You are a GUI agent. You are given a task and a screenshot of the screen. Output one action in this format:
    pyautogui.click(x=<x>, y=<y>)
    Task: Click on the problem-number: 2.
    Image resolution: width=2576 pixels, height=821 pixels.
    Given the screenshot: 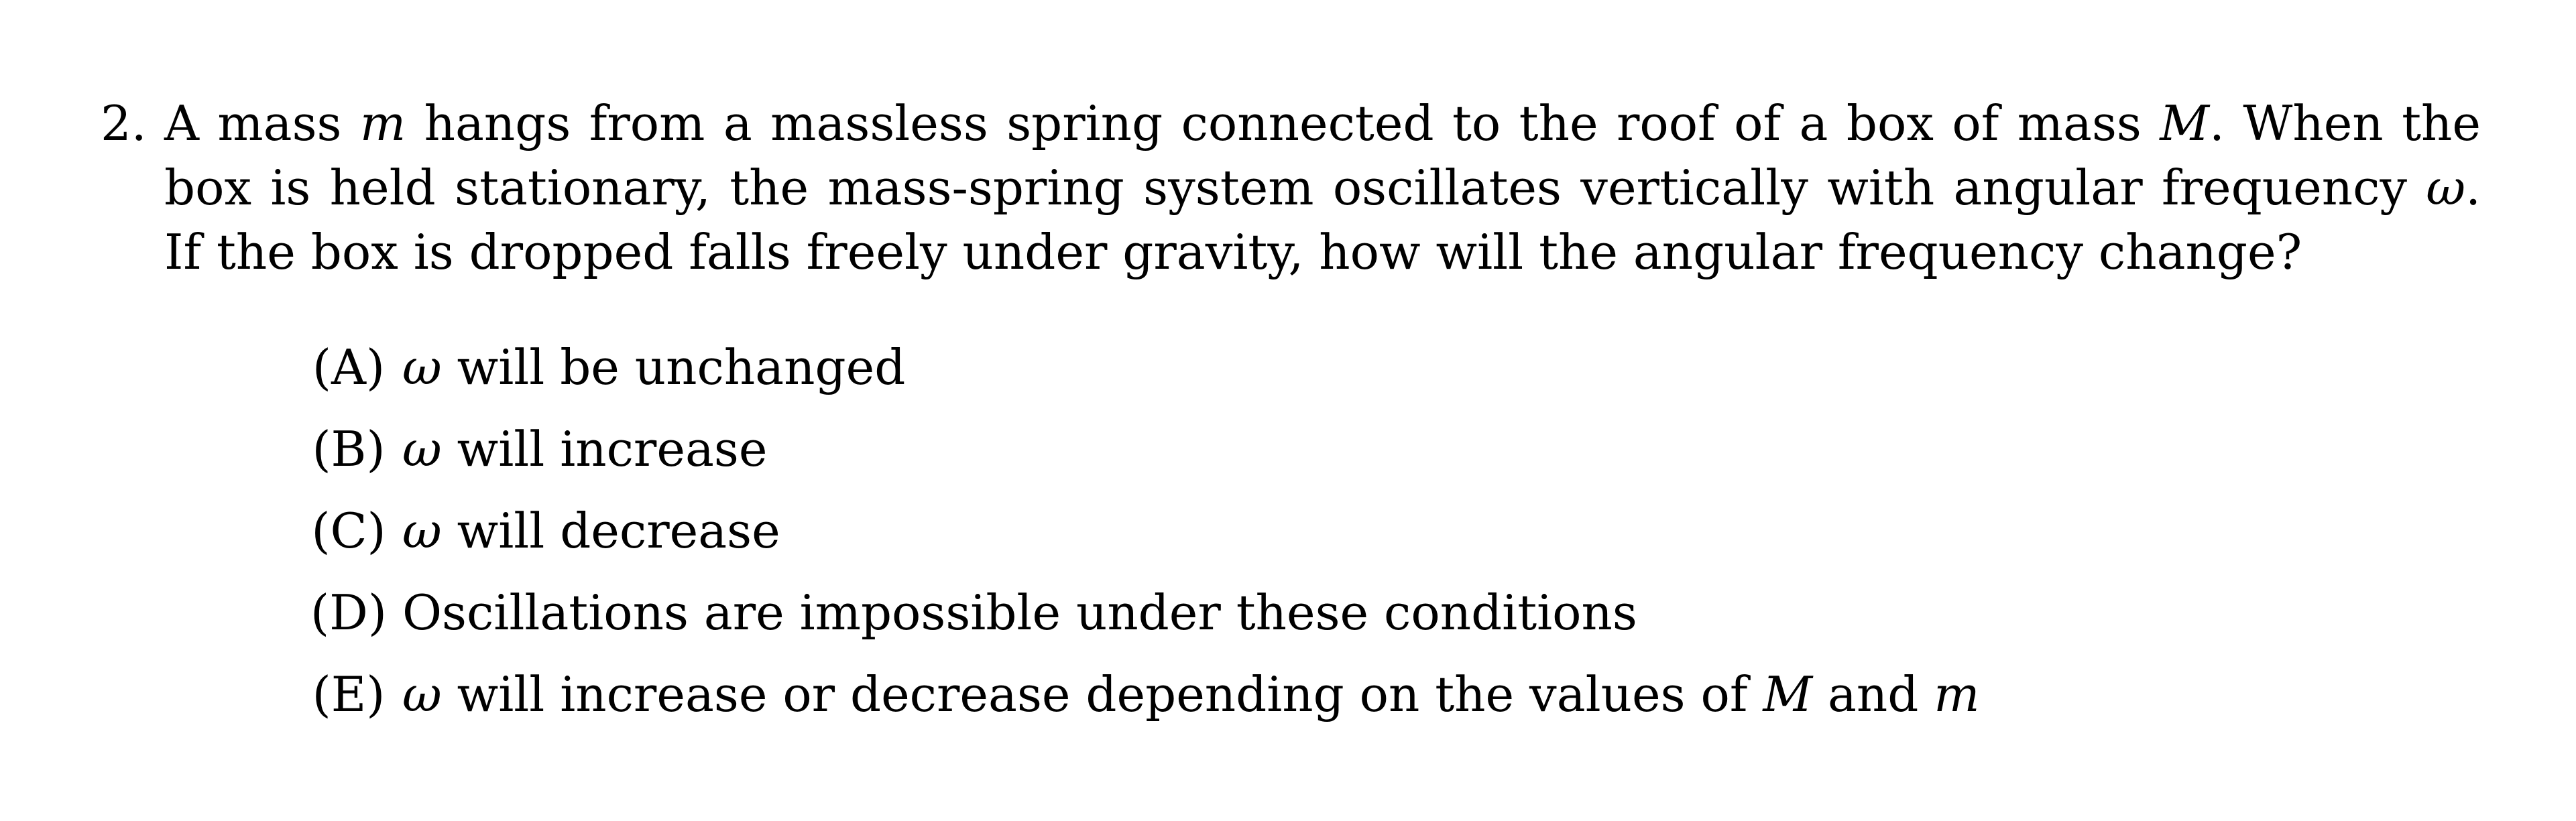 What is the action you would take?
    pyautogui.click(x=124, y=123)
    